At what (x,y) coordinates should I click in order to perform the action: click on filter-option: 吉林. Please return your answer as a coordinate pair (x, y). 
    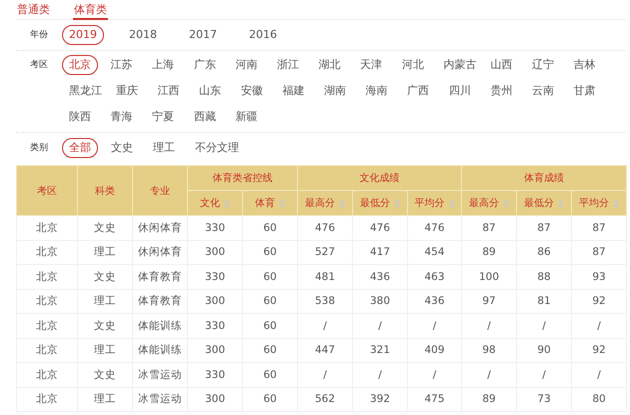
    Looking at the image, I should click on (584, 65).